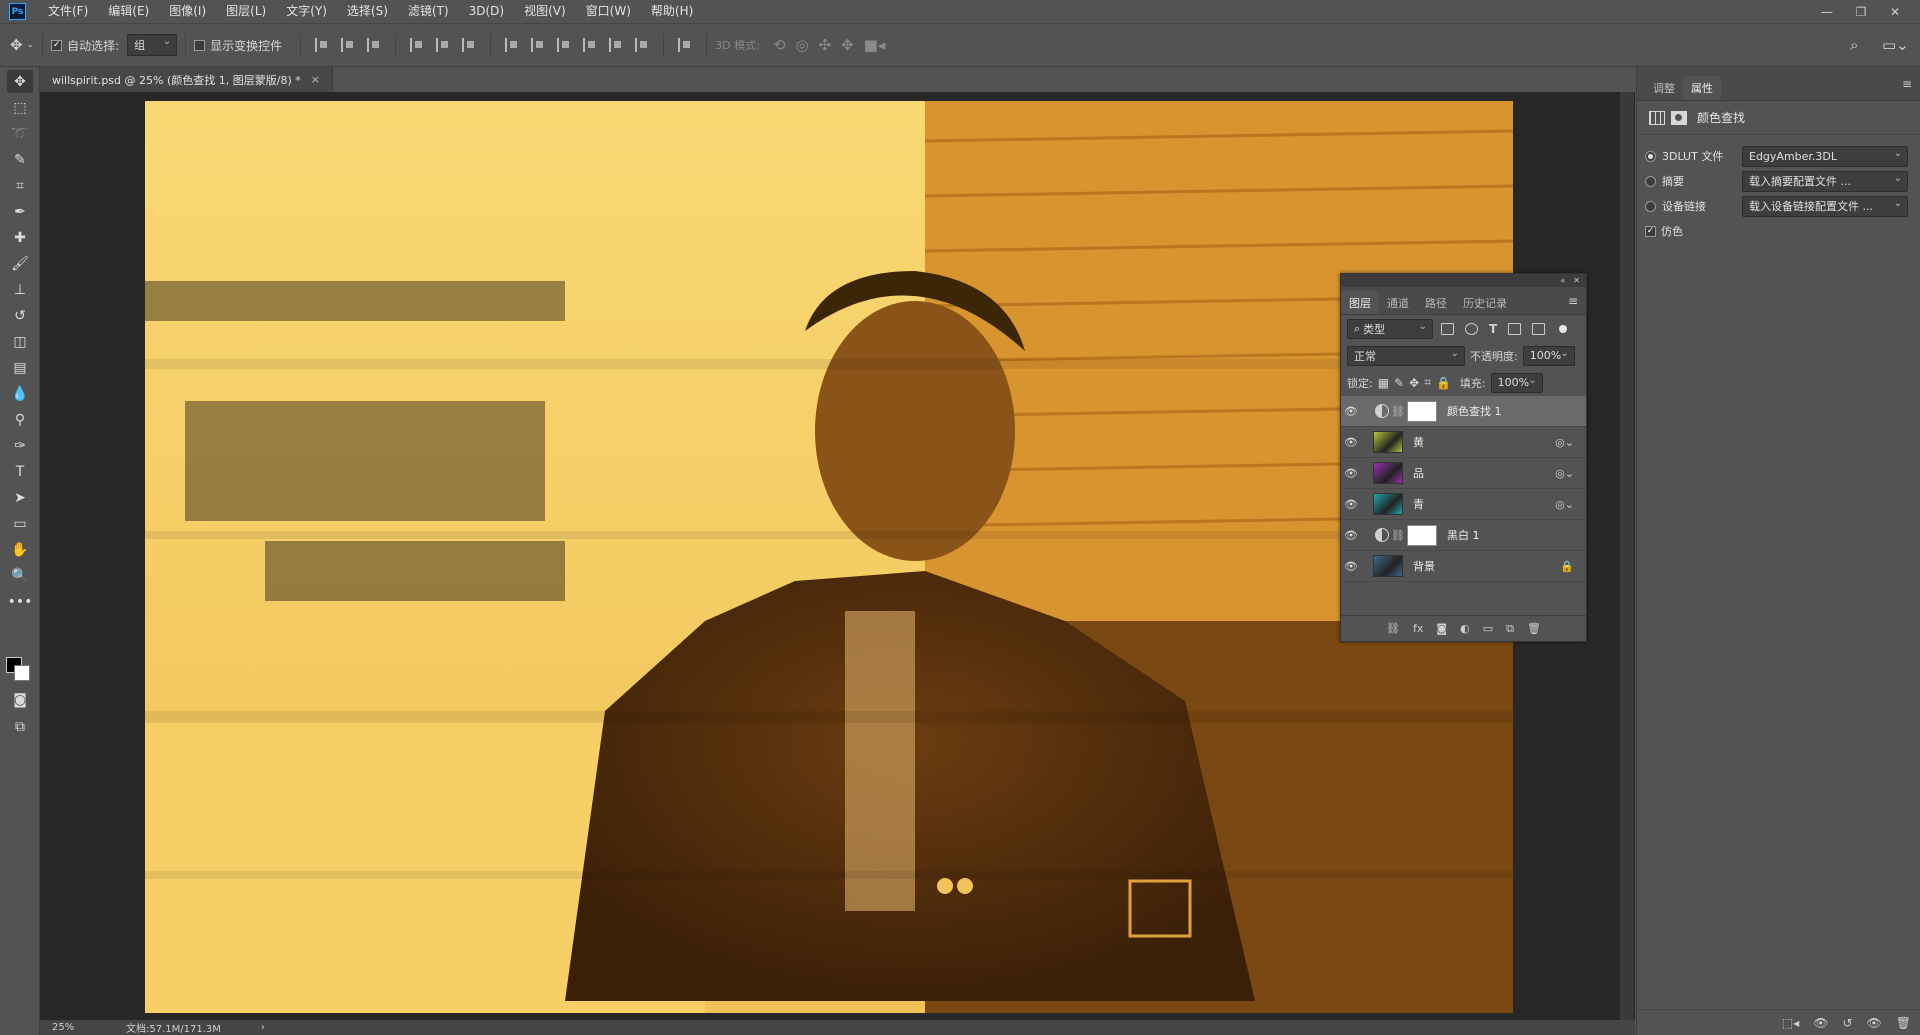 This screenshot has width=1920, height=1035. Describe the element at coordinates (20, 159) in the screenshot. I see `quick-select-tool-icon: ✎` at that location.